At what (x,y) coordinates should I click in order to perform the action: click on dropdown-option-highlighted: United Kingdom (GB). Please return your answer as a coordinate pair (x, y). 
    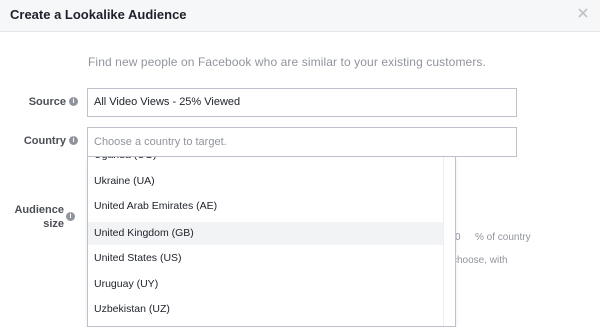
    Looking at the image, I should click on (265, 233).